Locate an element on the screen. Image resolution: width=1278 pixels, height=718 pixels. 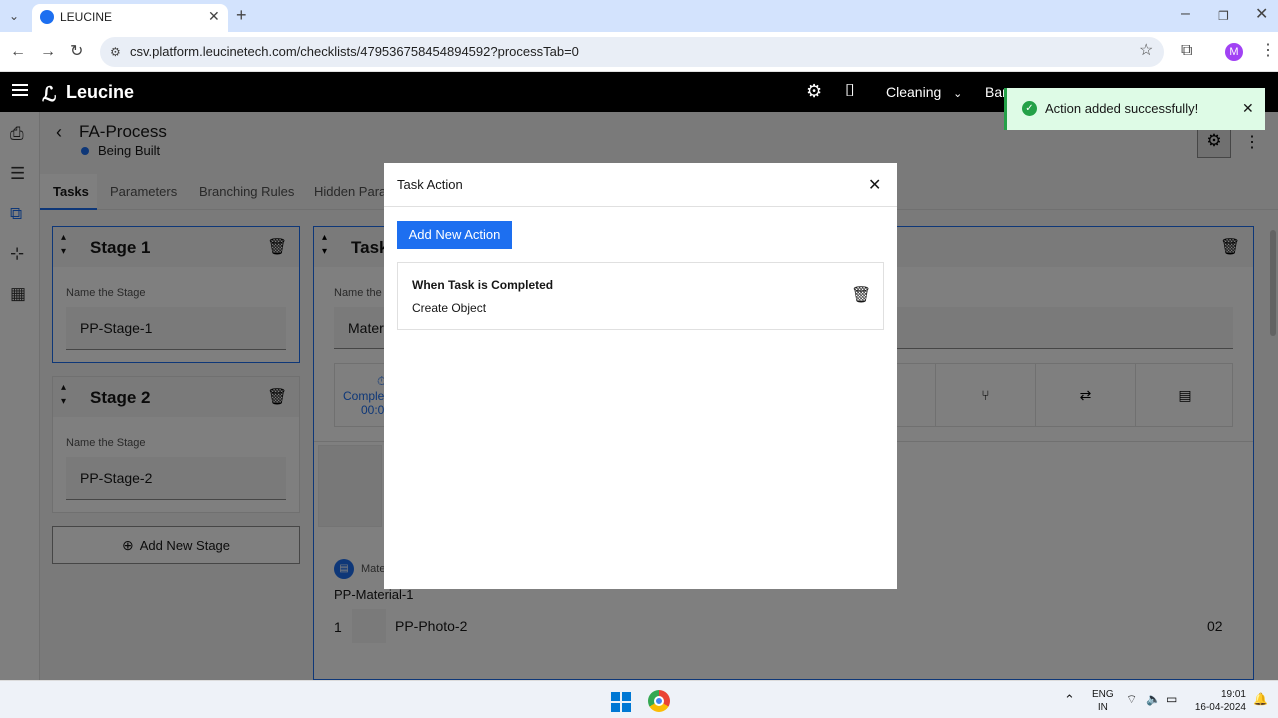
success-check-icon: ✓ is located at coordinates (1029, 108).